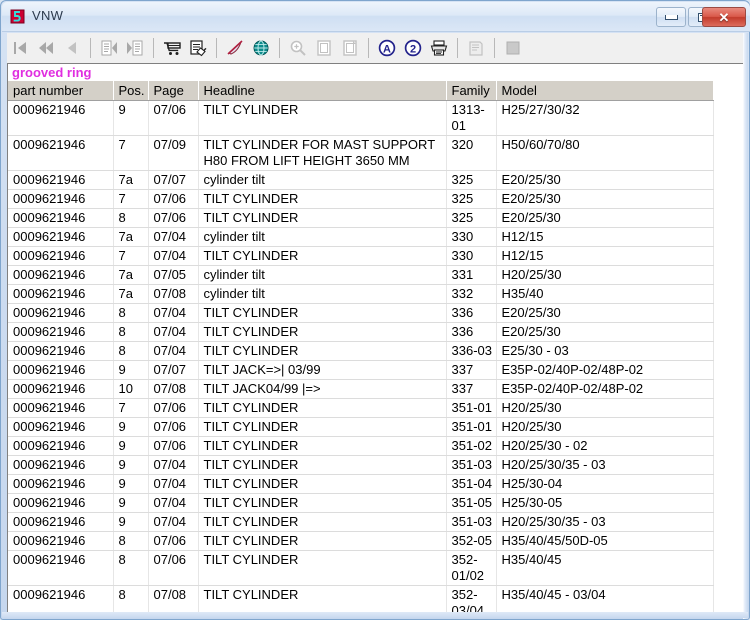 The image size is (750, 620). Describe the element at coordinates (605, 91) in the screenshot. I see `column-header-model: Model` at that location.